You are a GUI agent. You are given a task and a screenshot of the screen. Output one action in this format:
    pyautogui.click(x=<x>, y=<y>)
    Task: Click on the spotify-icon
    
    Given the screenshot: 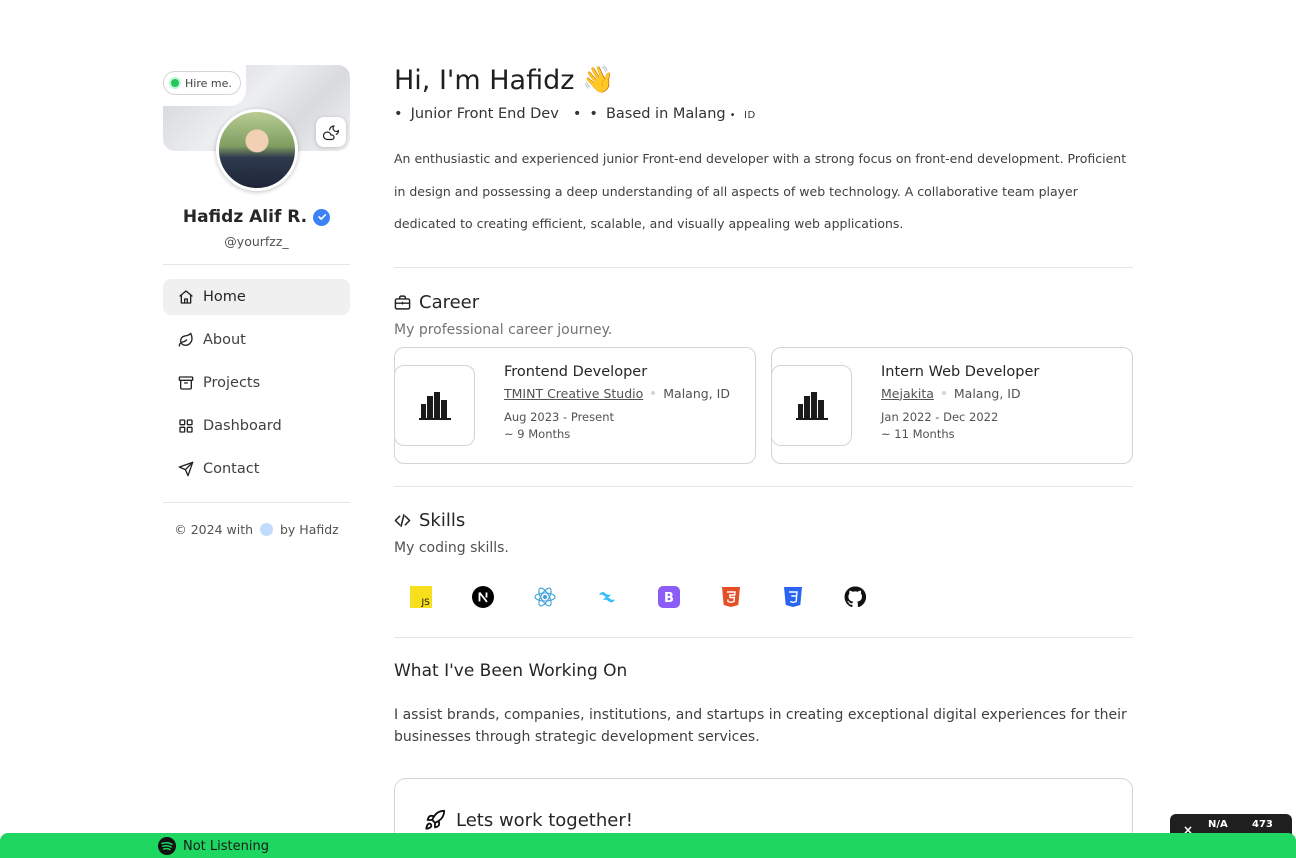 What is the action you would take?
    pyautogui.click(x=167, y=846)
    